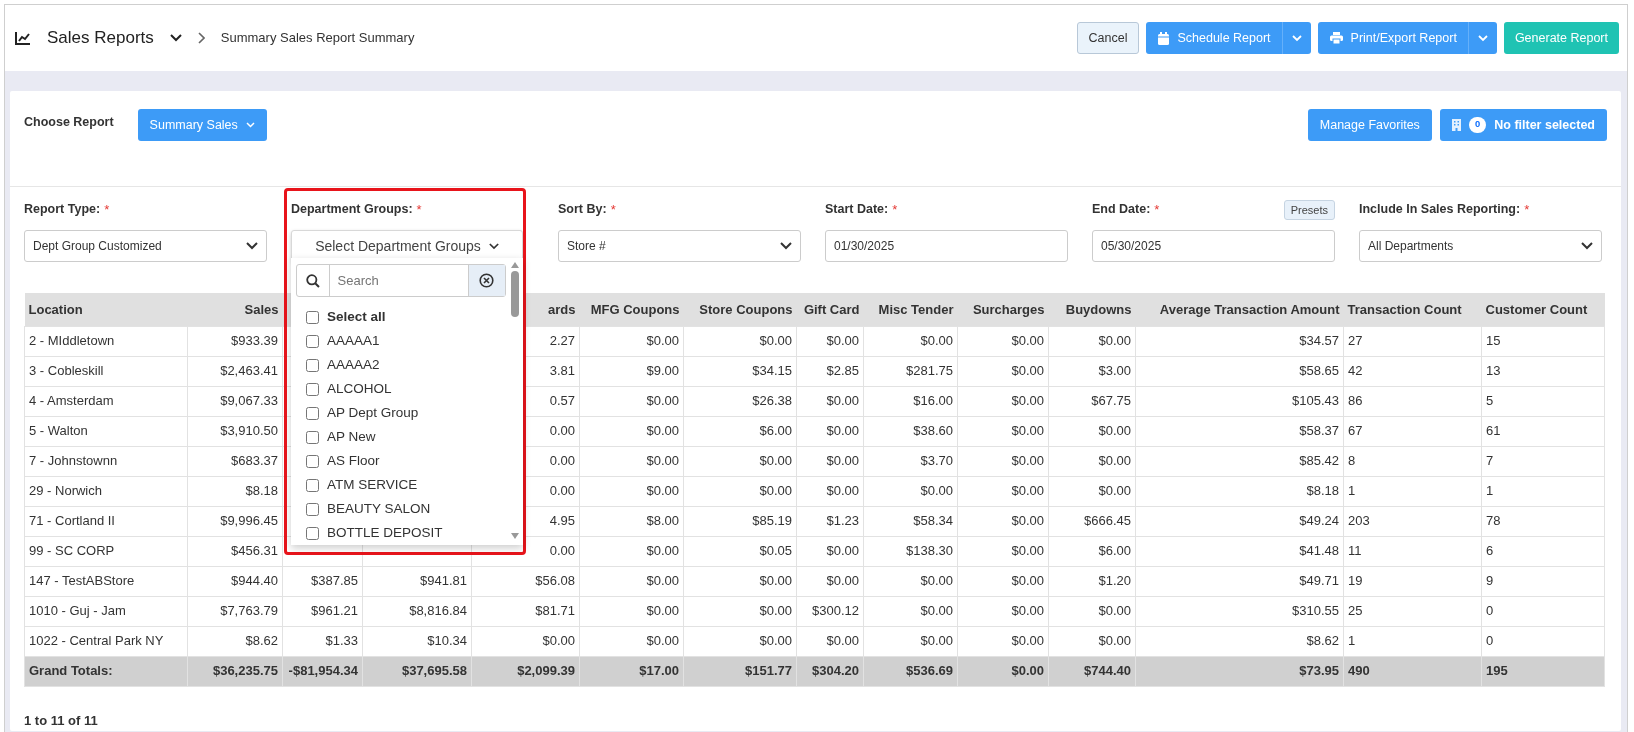 This screenshot has height=732, width=1634. Describe the element at coordinates (1111, 401) in the screenshot. I see `table-cell: $67.75` at that location.